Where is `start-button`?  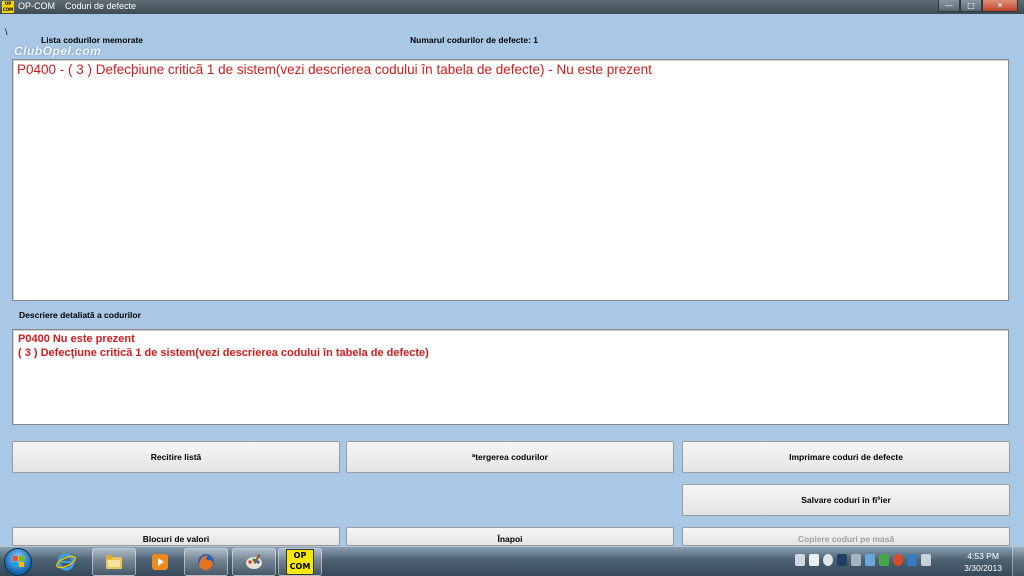 start-button is located at coordinates (18, 562).